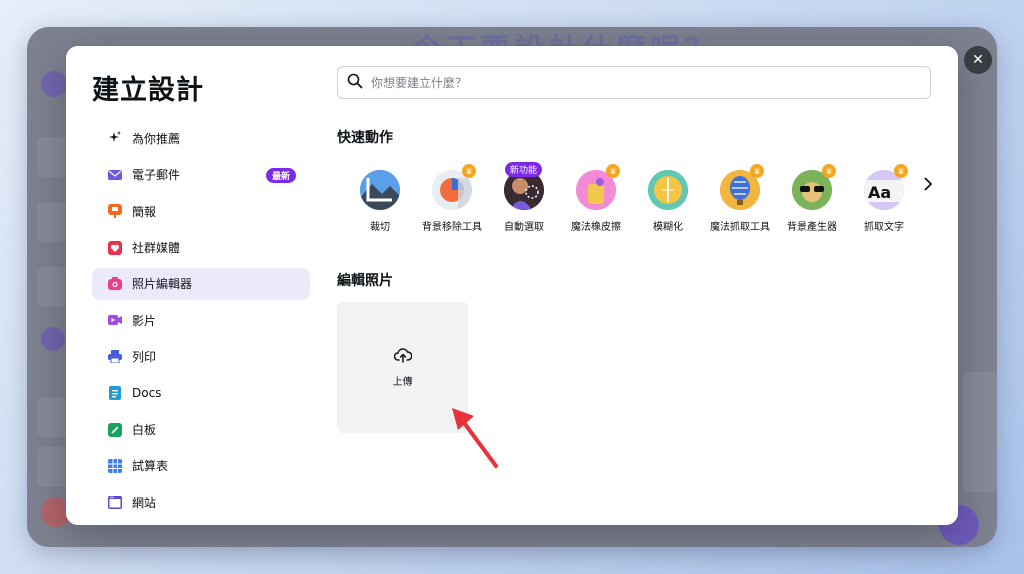 The width and height of the screenshot is (1024, 574). Describe the element at coordinates (115, 465) in the screenshot. I see `spreadsheet-icon` at that location.